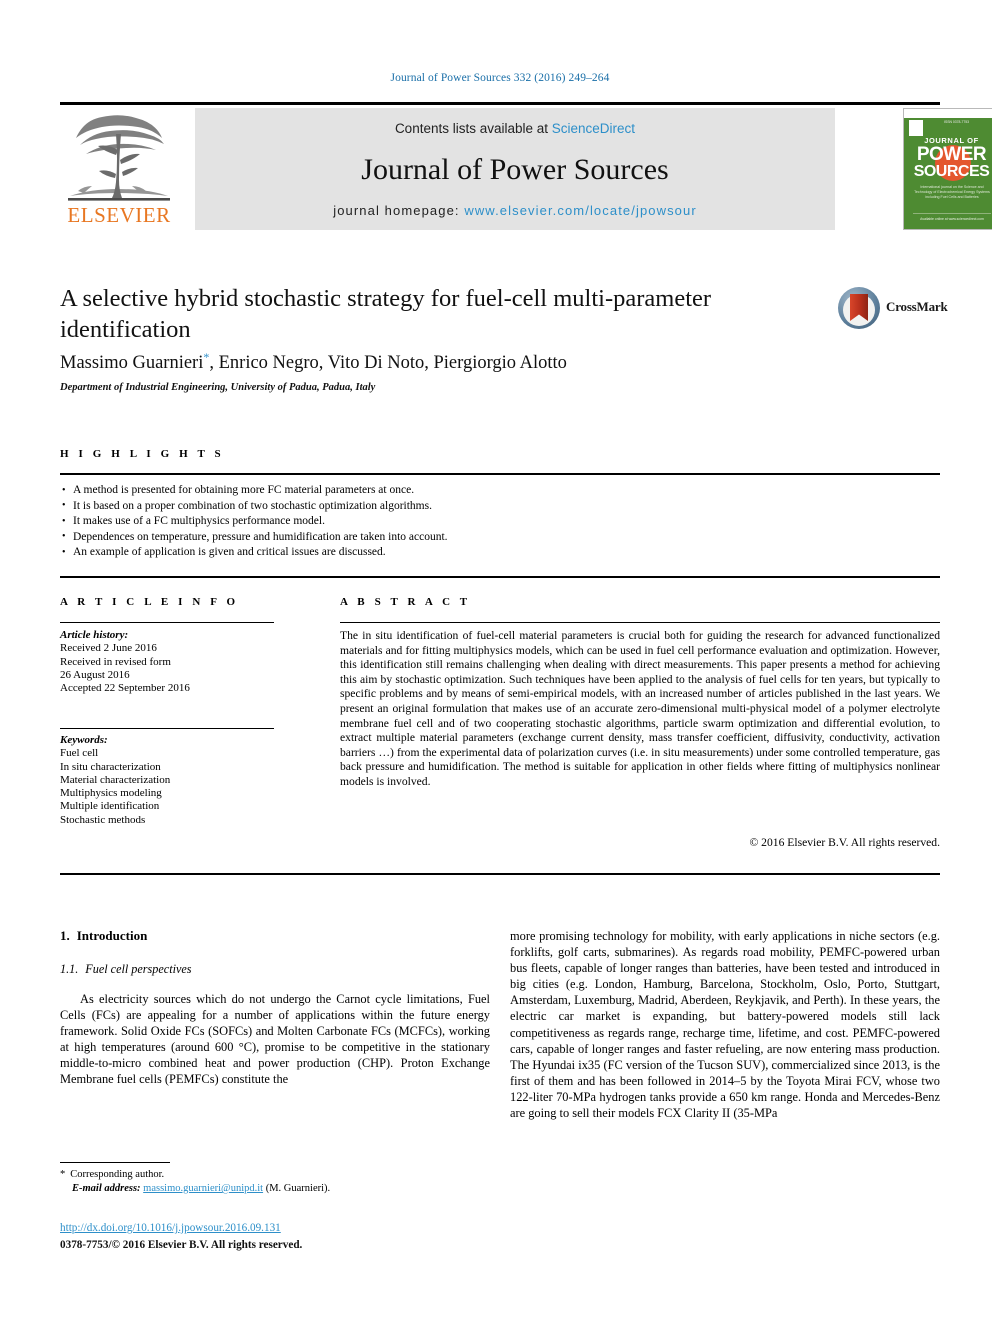 The image size is (992, 1323). What do you see at coordinates (593, 128) in the screenshot?
I see `sciencedirect-link: ScienceDirect` at bounding box center [593, 128].